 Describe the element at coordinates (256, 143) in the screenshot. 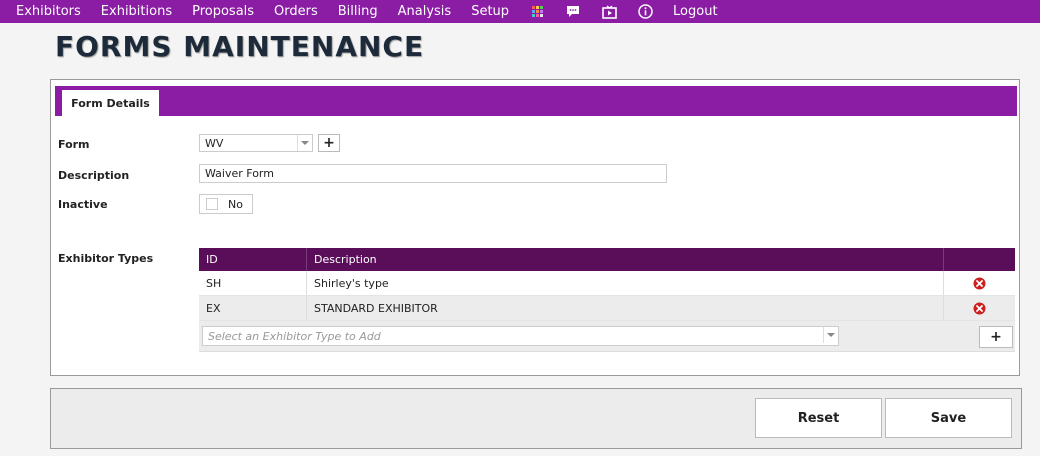

I see `form-select: WV` at that location.